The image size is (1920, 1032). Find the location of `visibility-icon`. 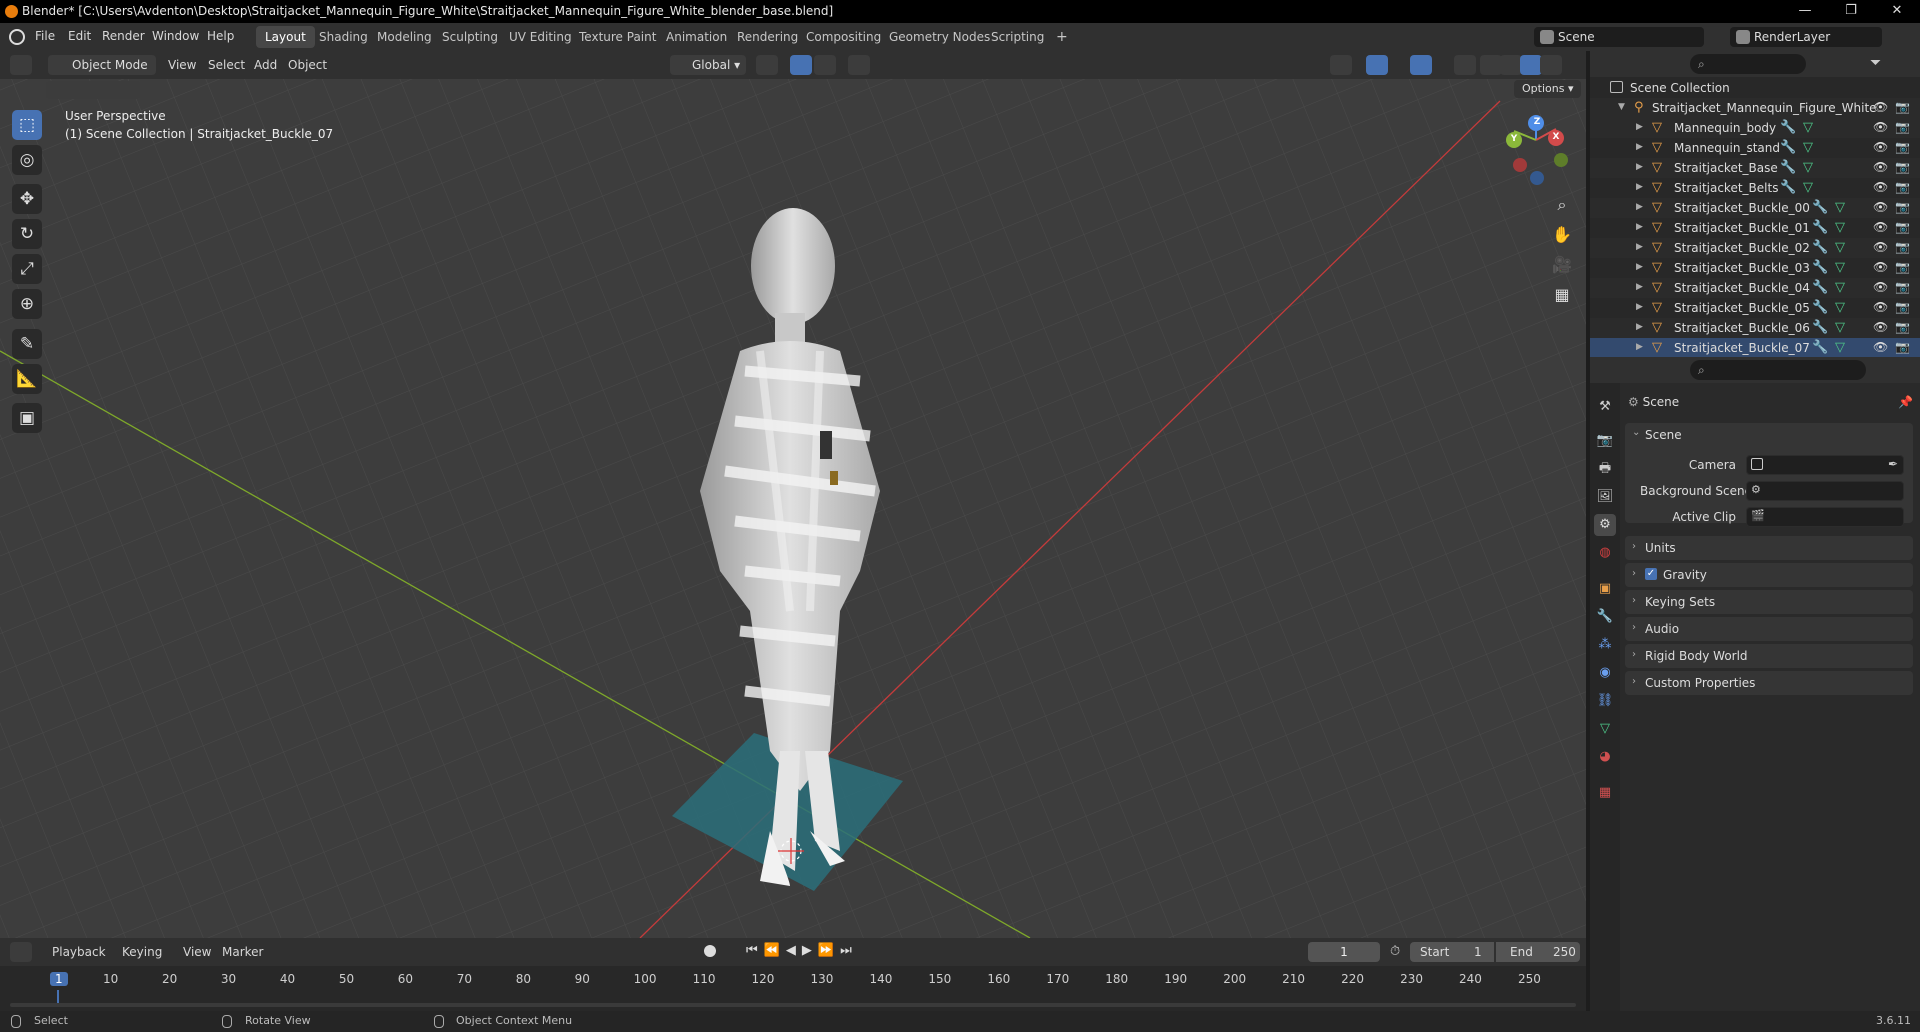

visibility-icon is located at coordinates (1341, 65).